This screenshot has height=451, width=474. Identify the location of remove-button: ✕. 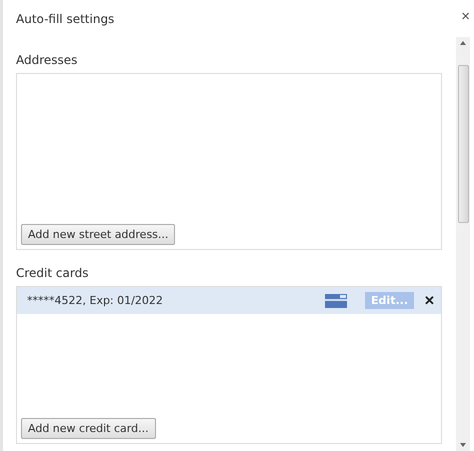
(429, 300).